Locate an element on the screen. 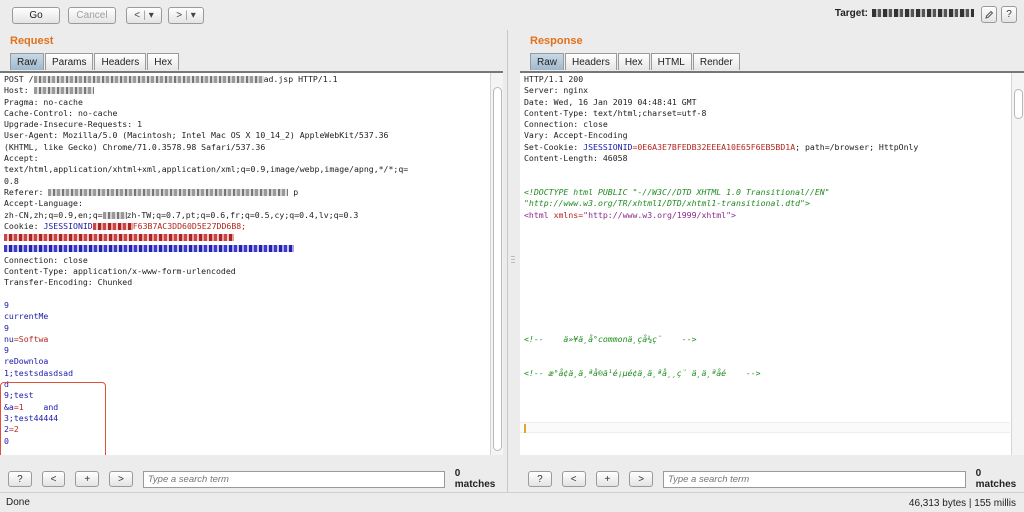  code-token: Content-Length: 46058 is located at coordinates (576, 158).